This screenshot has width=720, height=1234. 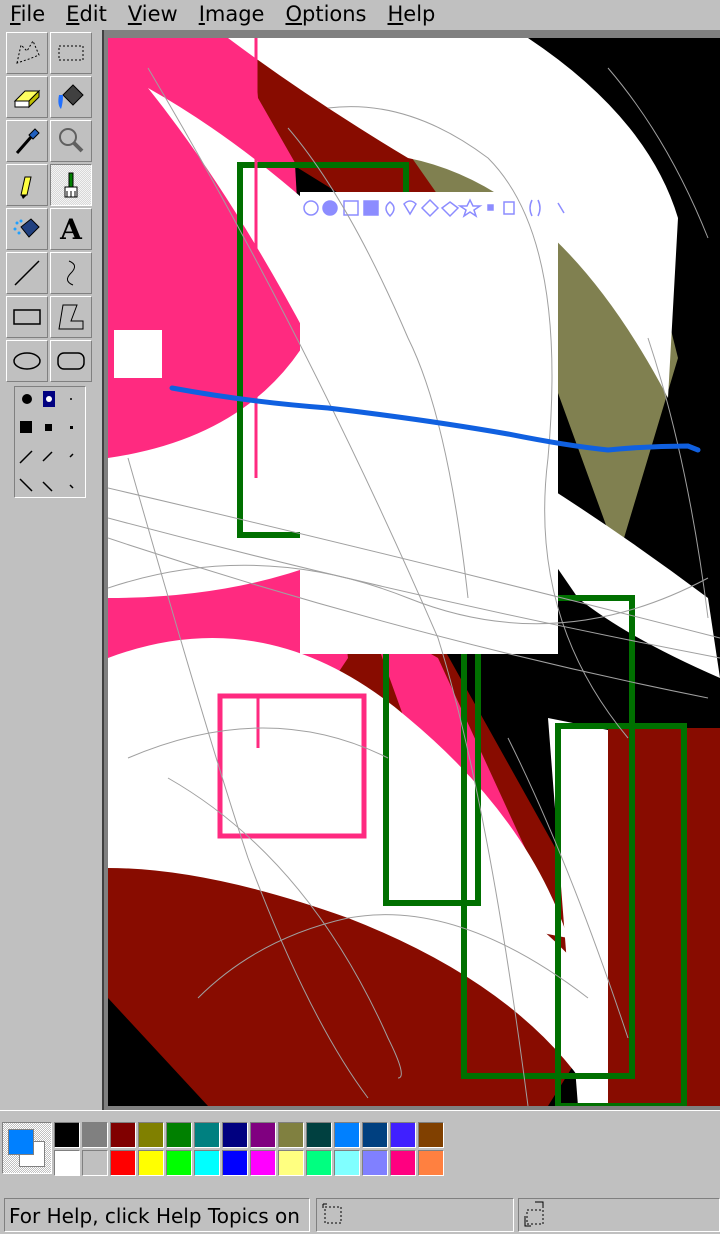 What do you see at coordinates (154, 1216) in the screenshot?
I see `status-help-text: For Help, click Help Topics on` at bounding box center [154, 1216].